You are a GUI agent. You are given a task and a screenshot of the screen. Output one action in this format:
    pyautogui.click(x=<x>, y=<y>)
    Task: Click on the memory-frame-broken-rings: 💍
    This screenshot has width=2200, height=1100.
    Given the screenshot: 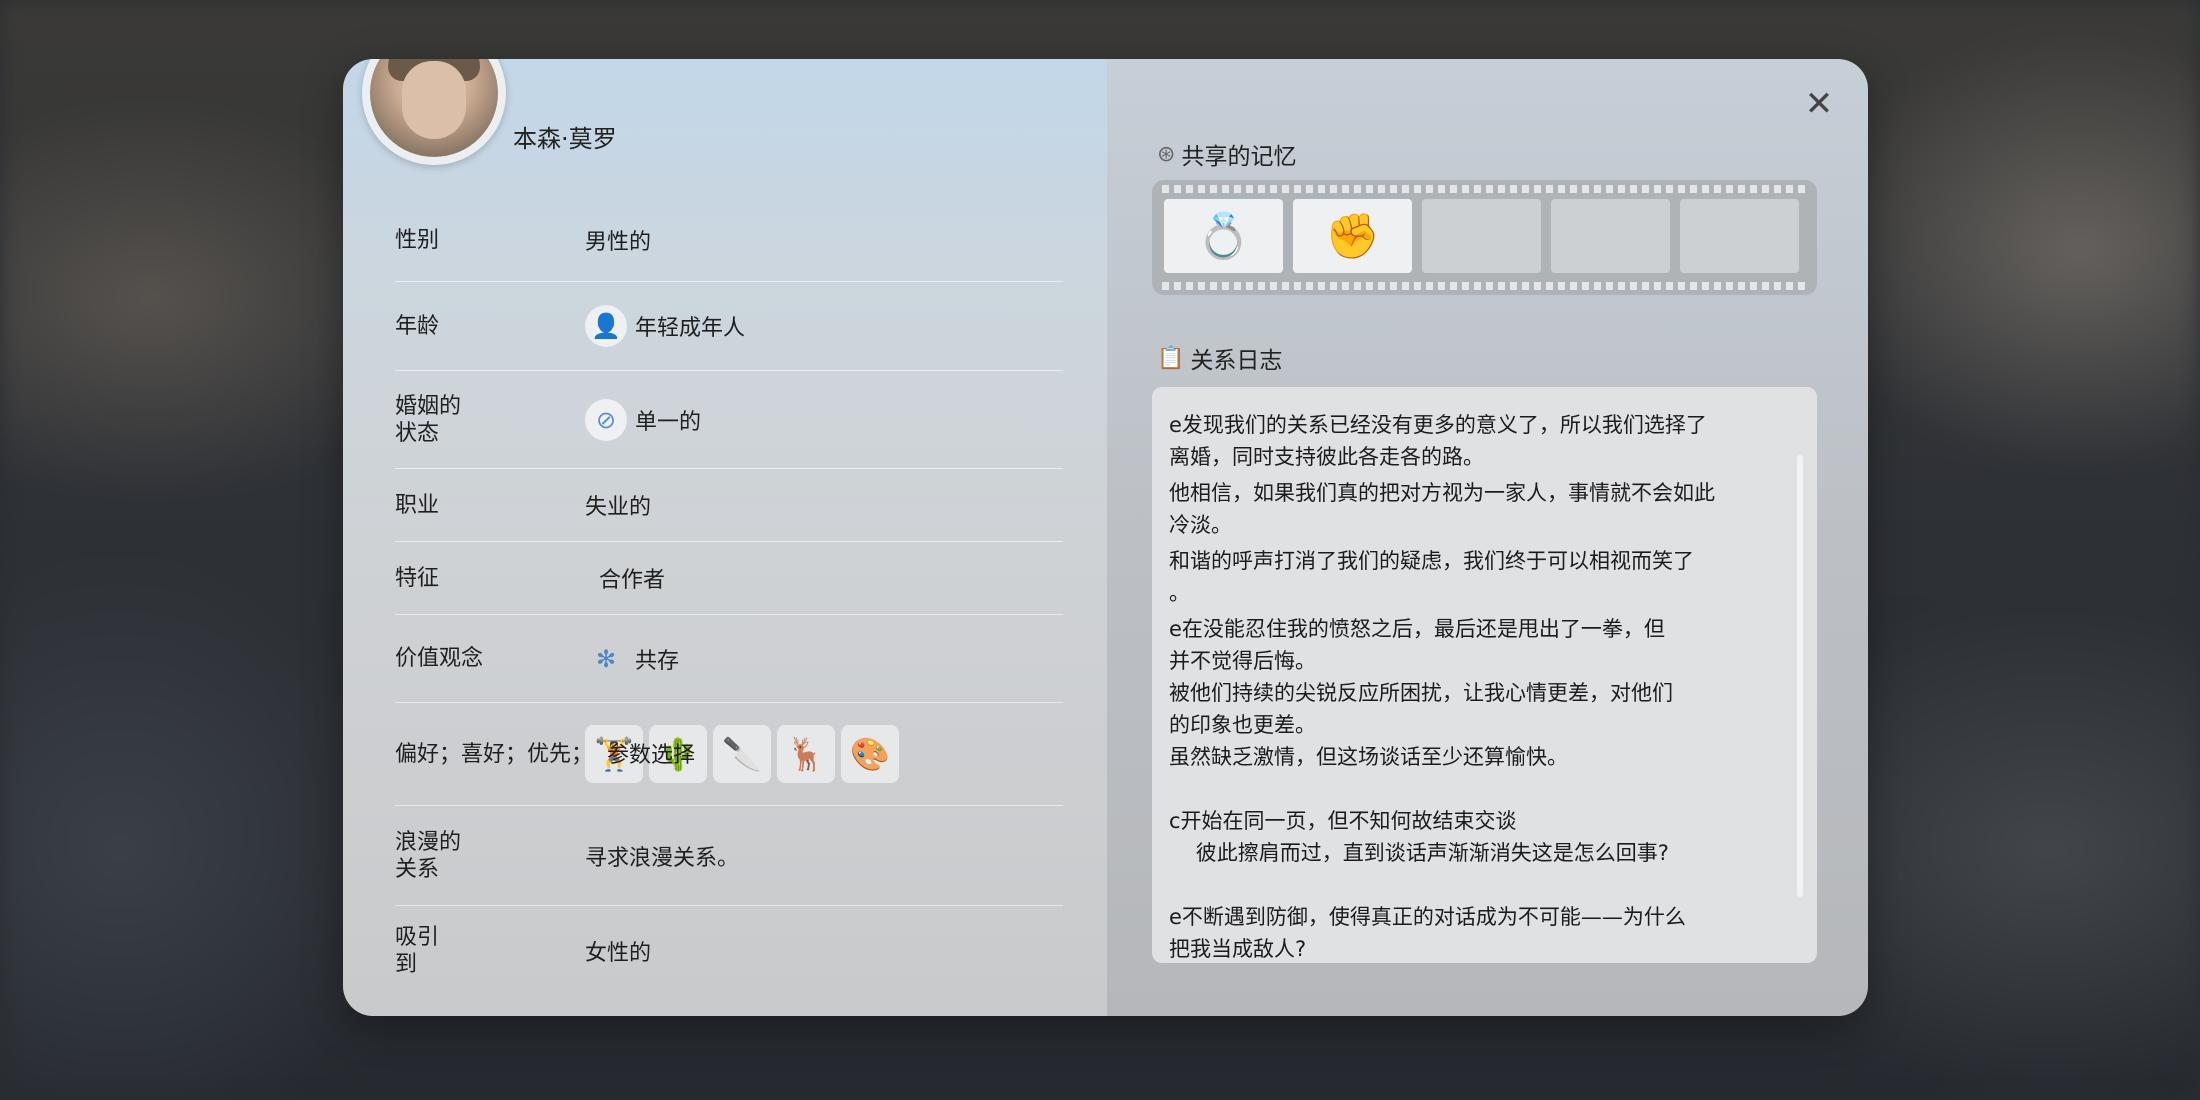 What is the action you would take?
    pyautogui.click(x=1223, y=236)
    